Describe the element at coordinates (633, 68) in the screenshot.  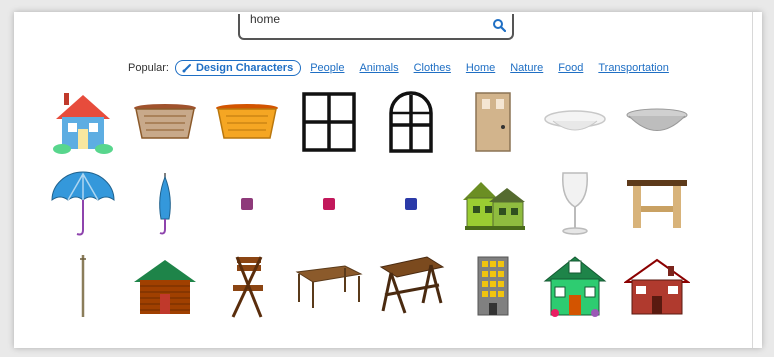
I see `popular-link-transportation: Transportation` at that location.